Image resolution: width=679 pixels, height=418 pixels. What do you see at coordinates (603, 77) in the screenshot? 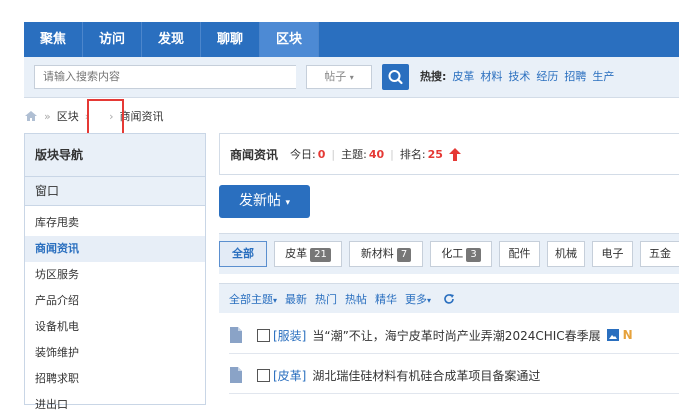
I see `hot-tag: 生产` at bounding box center [603, 77].